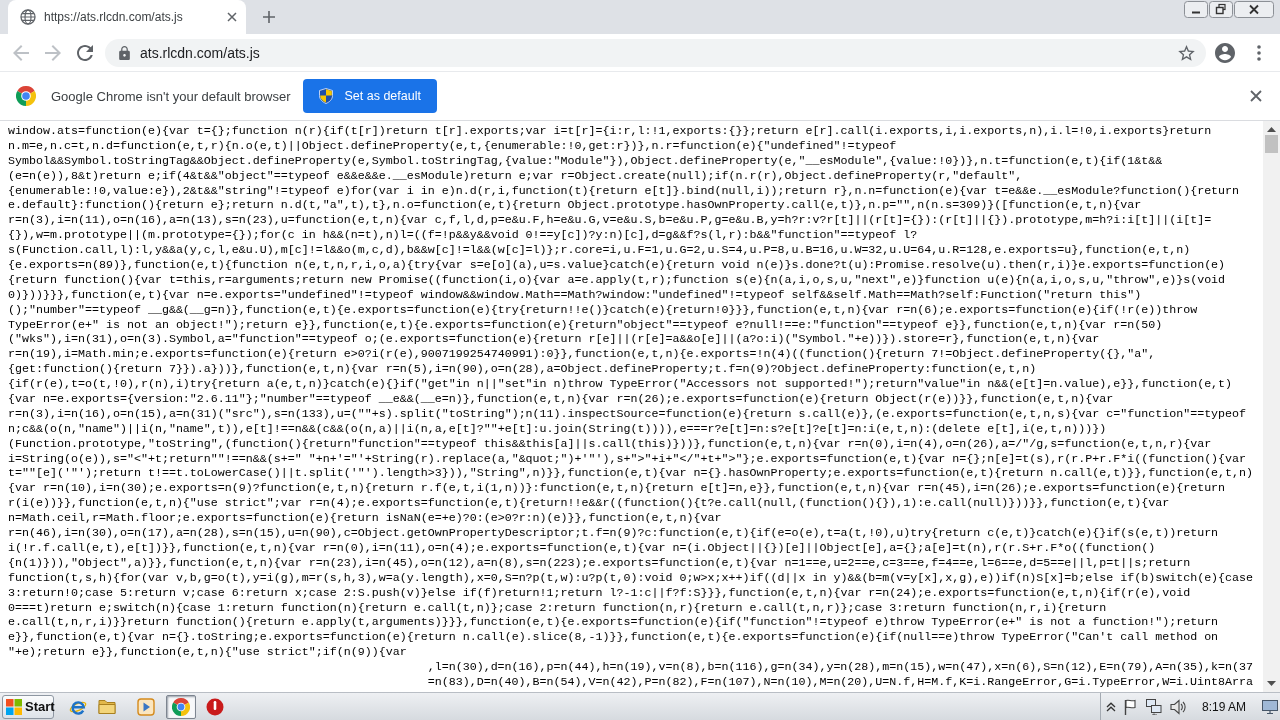 This screenshot has width=1280, height=720. Describe the element at coordinates (85, 52) in the screenshot. I see `reload-icon` at that location.